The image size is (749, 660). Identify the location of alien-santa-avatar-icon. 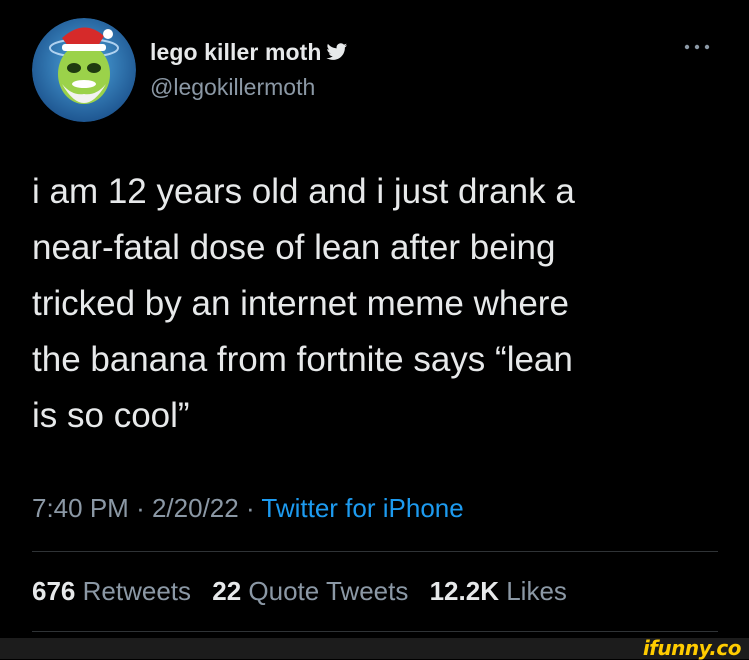
(84, 70).